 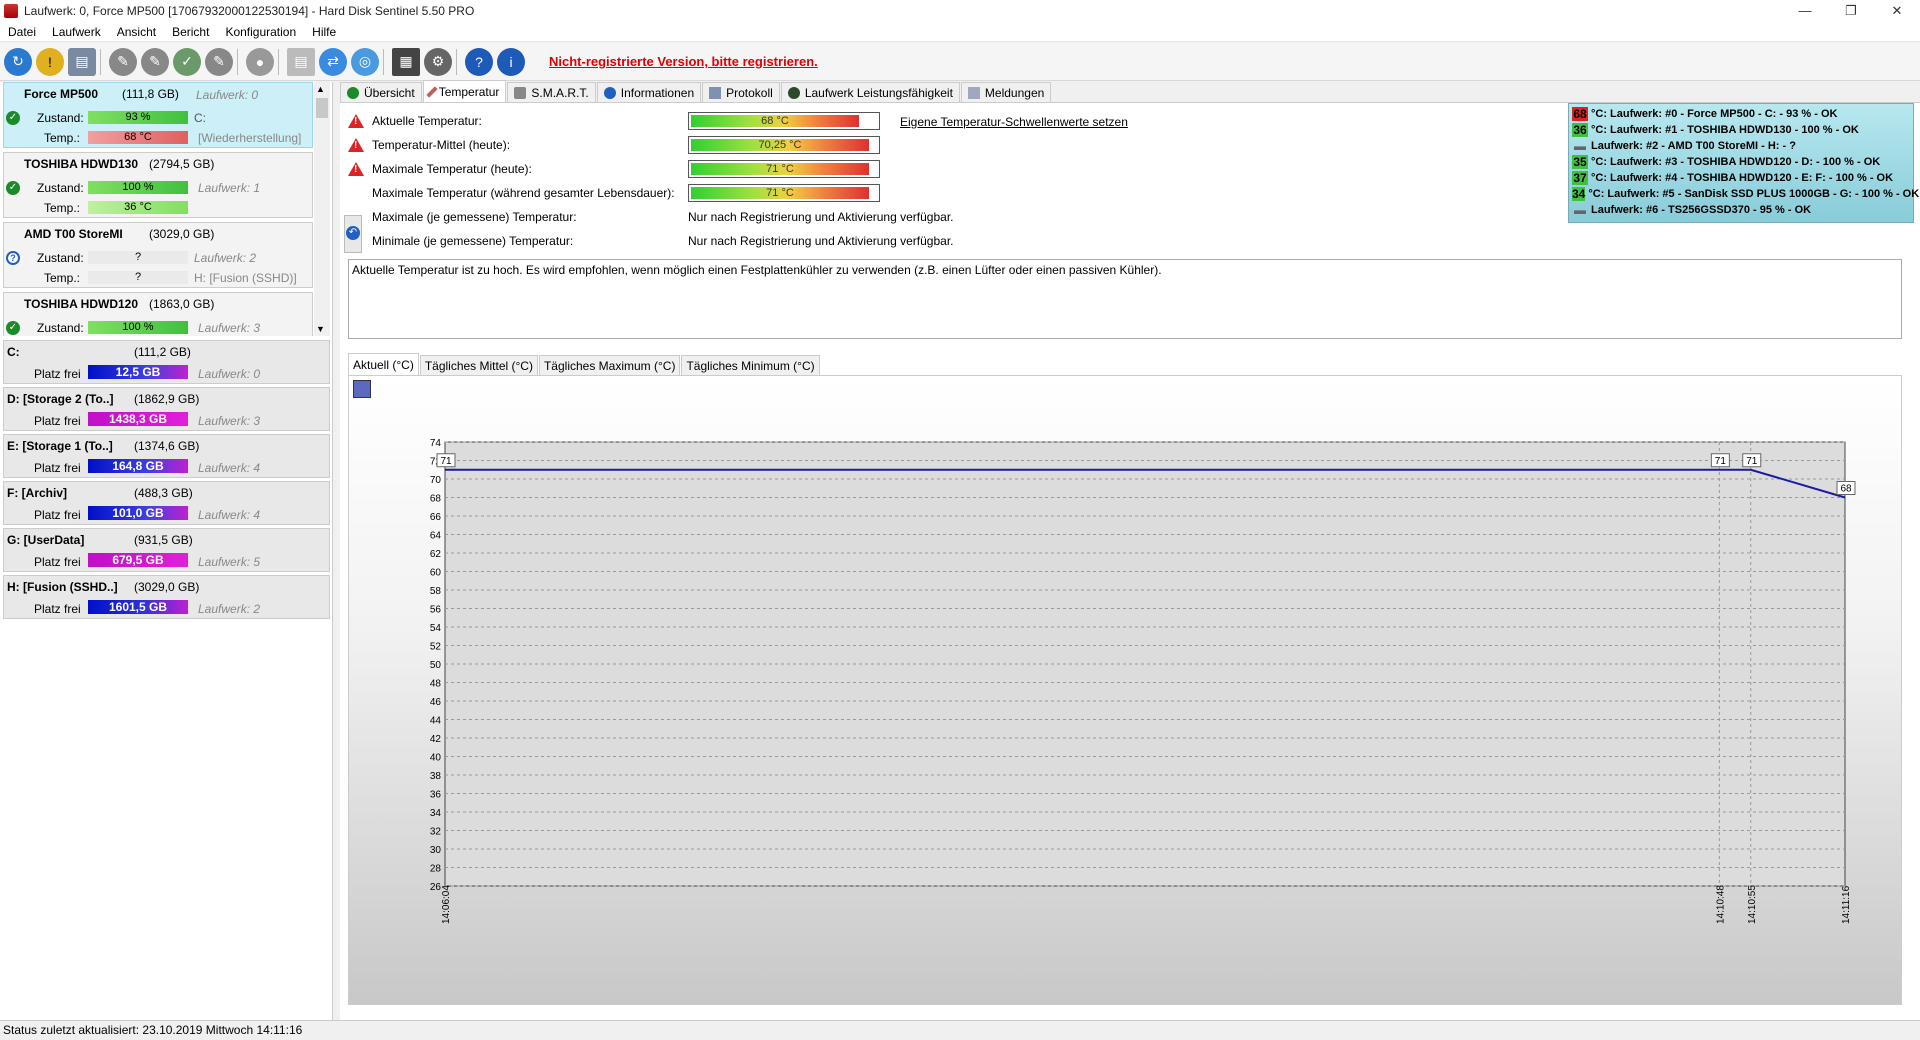 I want to click on arrow-icon: ↶, so click(x=353, y=233).